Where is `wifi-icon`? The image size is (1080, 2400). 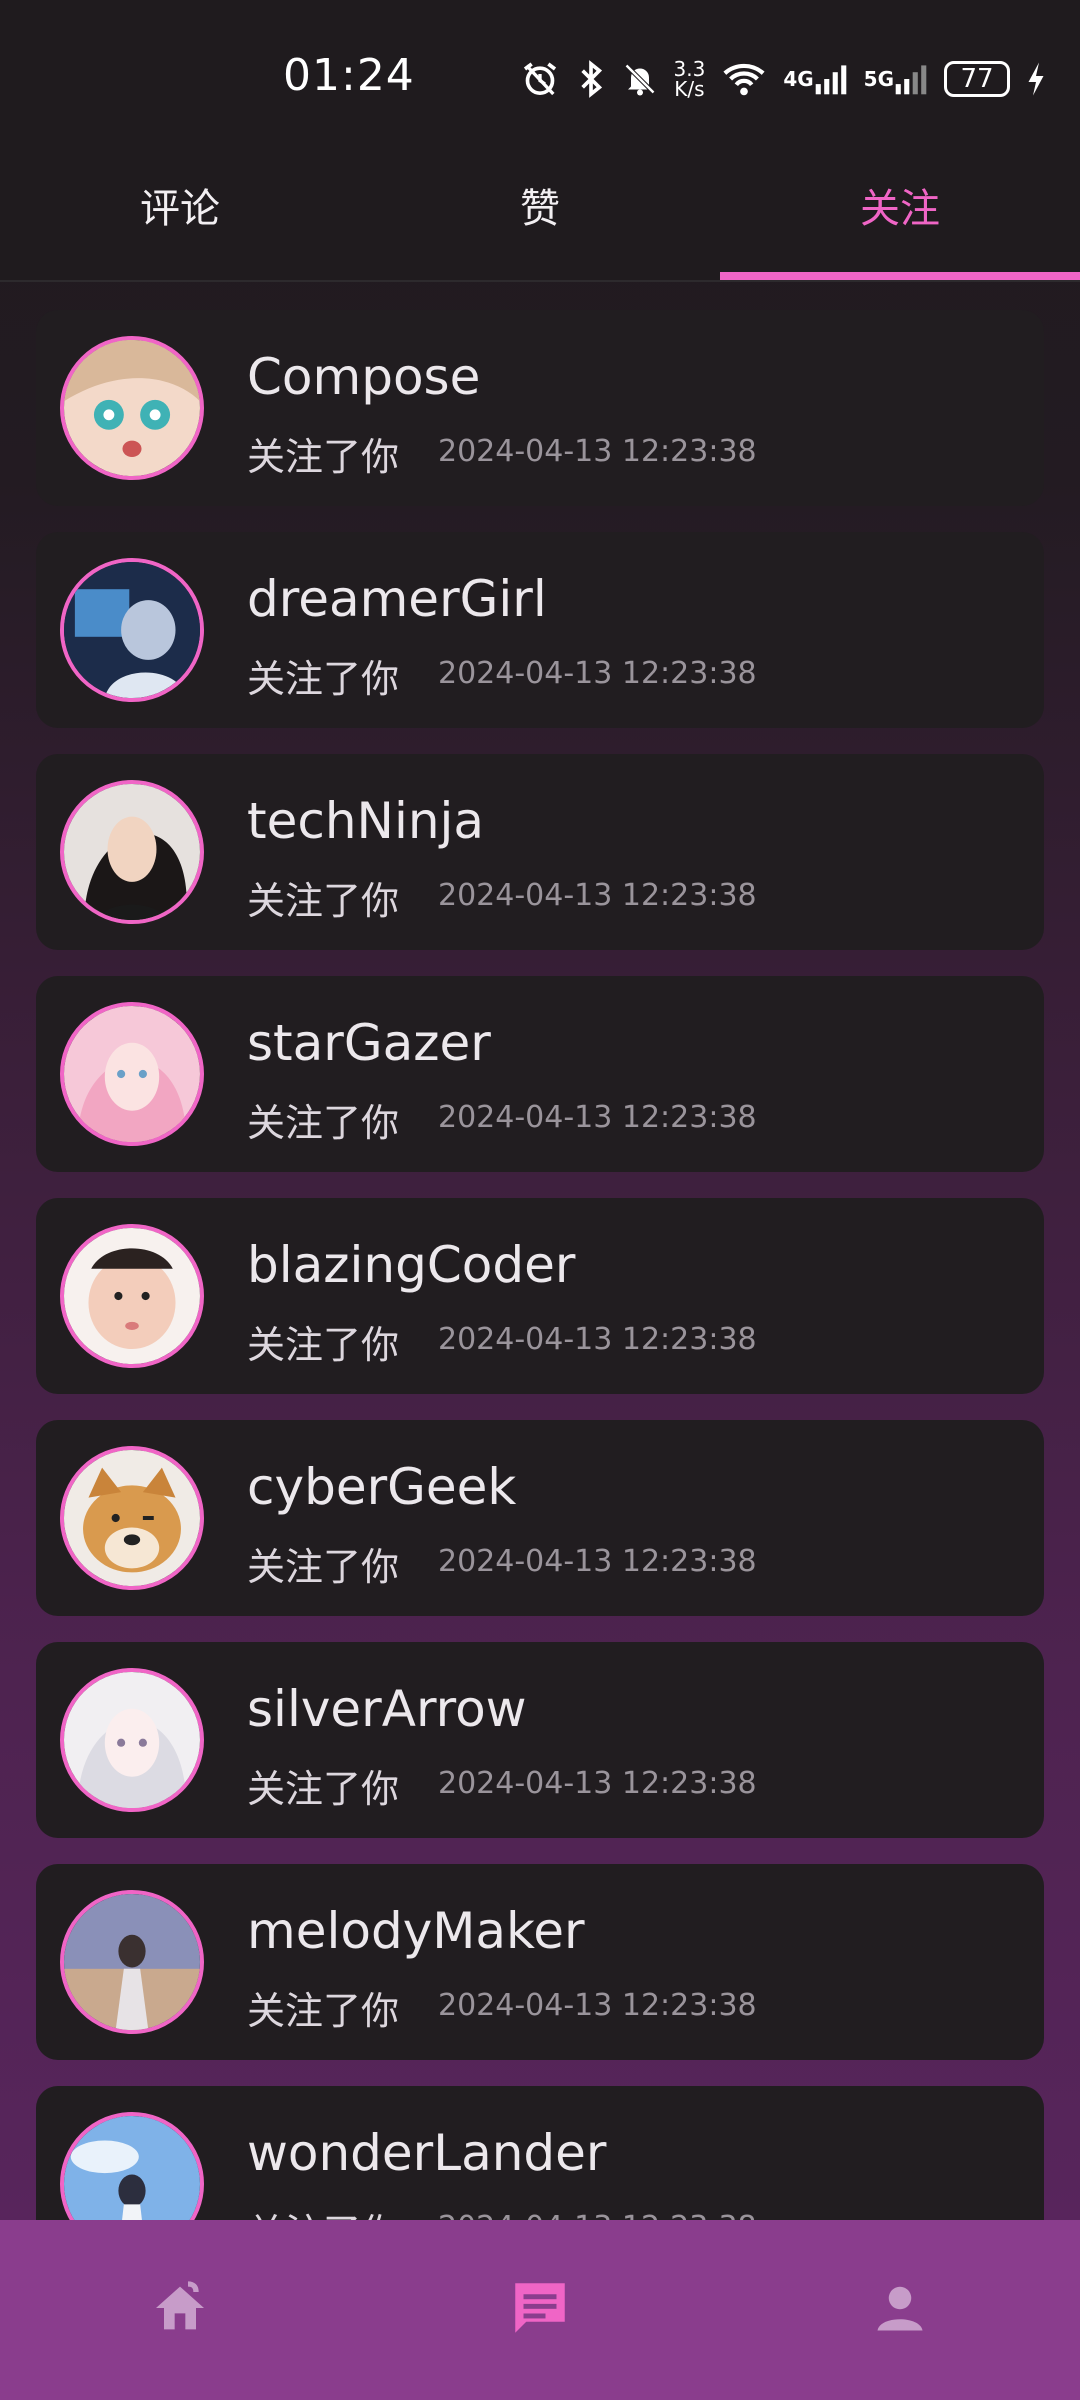 wifi-icon is located at coordinates (744, 79).